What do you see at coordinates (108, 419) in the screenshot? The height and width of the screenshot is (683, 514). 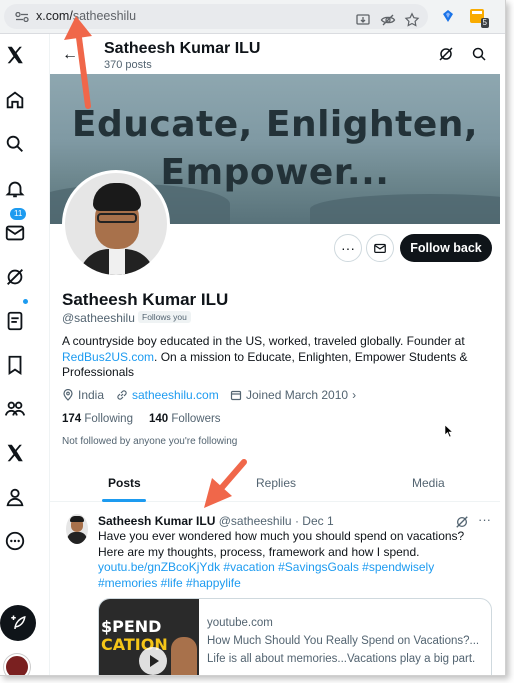 I see `following-label: Following` at bounding box center [108, 419].